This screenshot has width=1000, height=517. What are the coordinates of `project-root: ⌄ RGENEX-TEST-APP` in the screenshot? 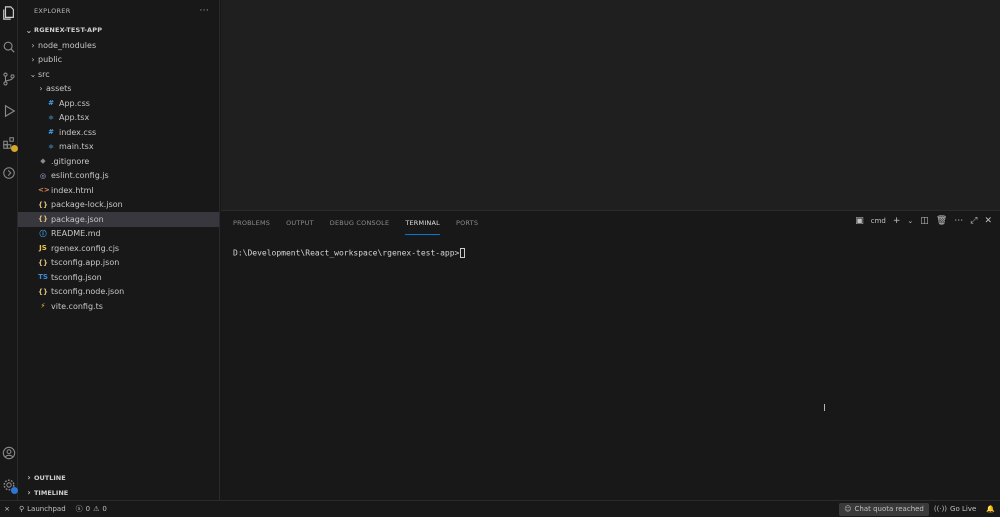 It's located at (118, 30).